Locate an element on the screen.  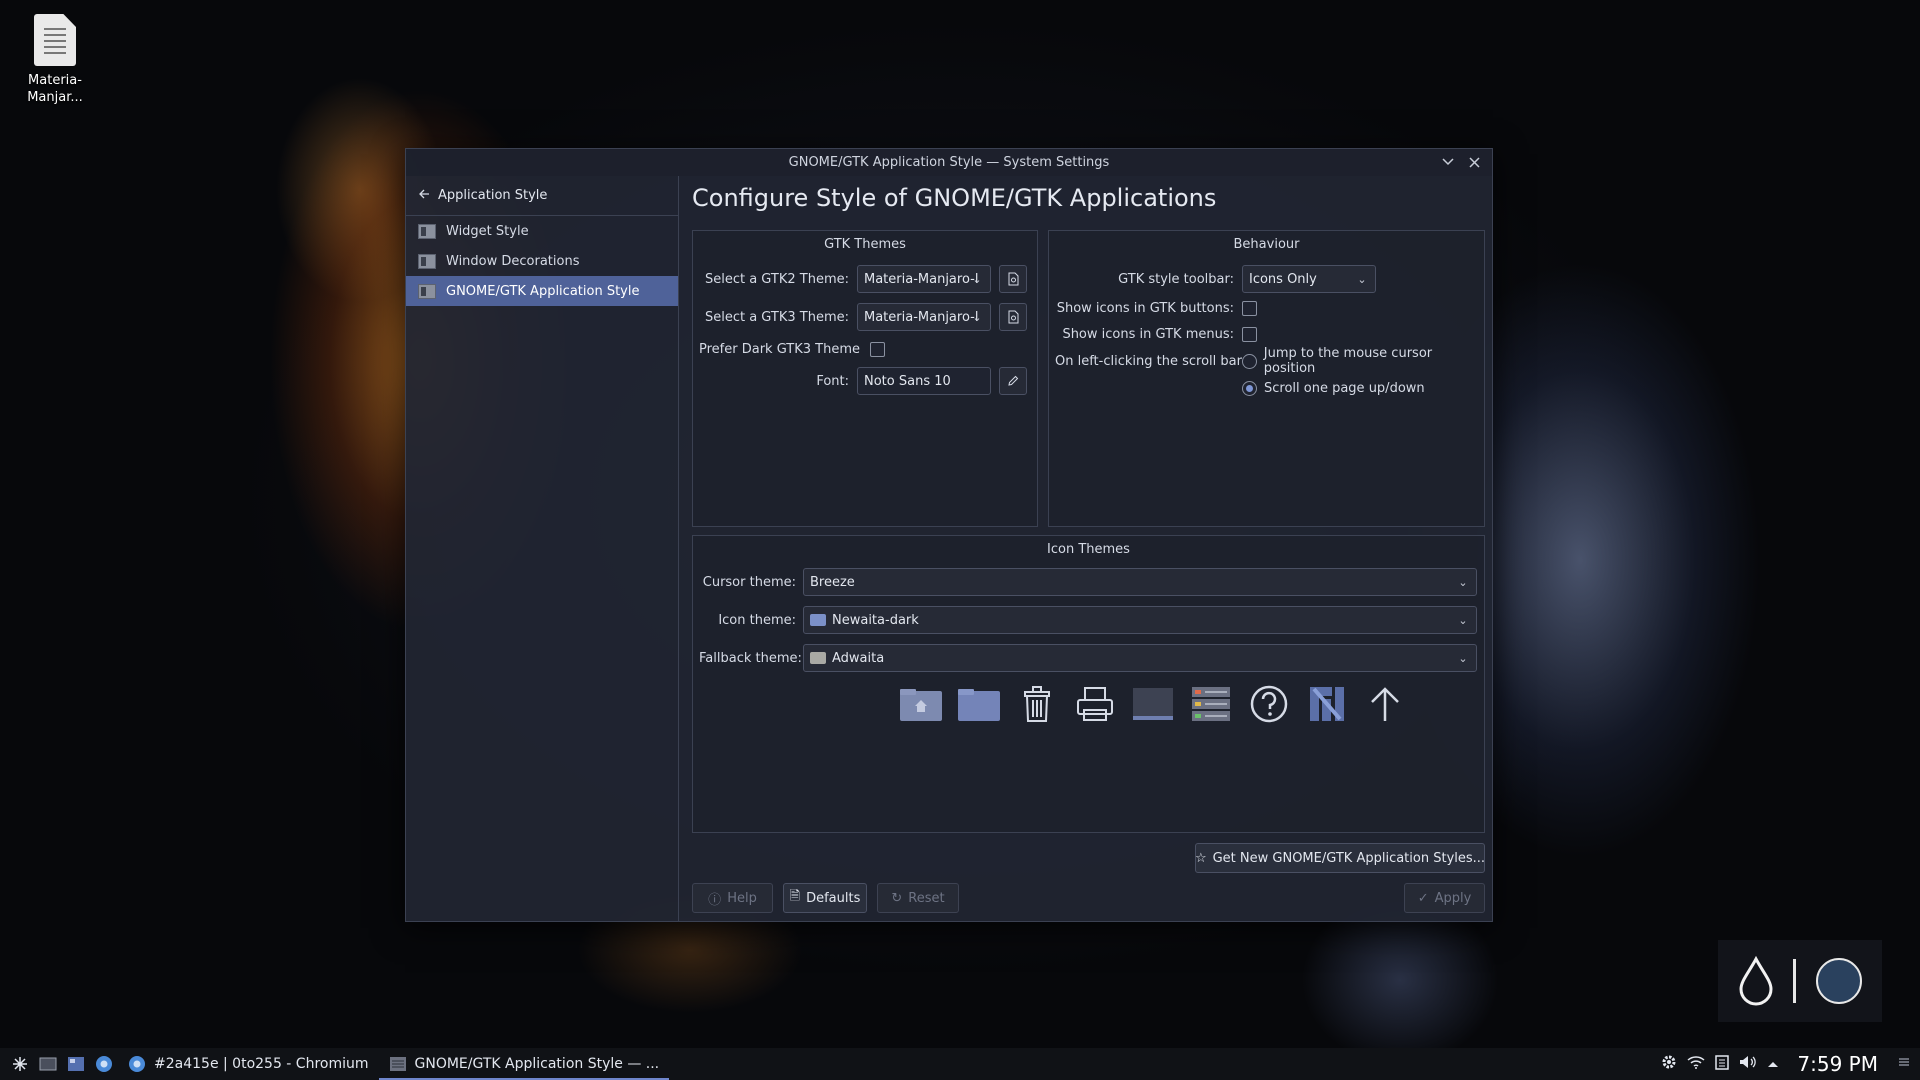
apply-label: Apply is located at coordinates (1453, 898).